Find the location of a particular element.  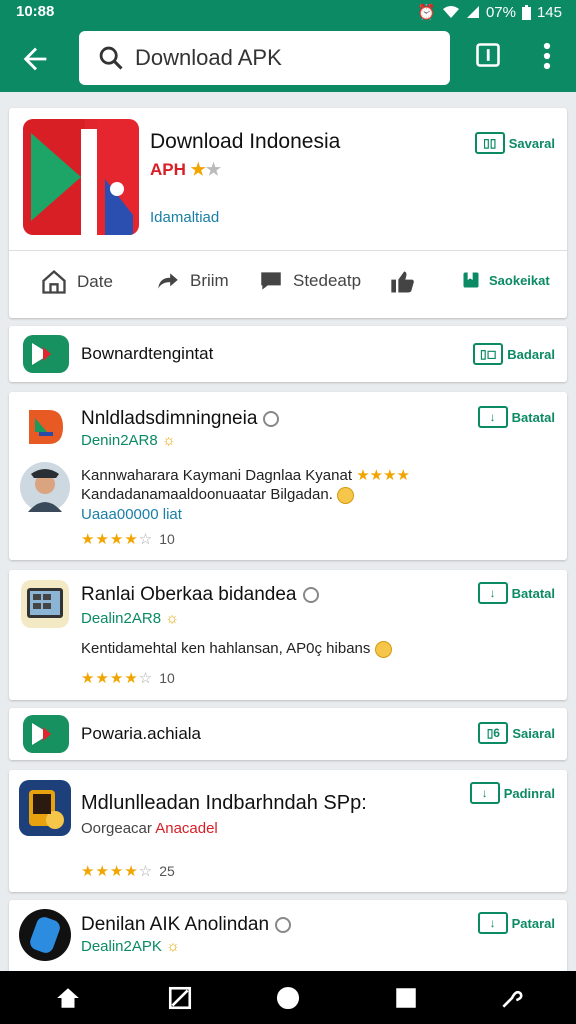

app-title: Denilan AIK Anolindan is located at coordinates (186, 925).